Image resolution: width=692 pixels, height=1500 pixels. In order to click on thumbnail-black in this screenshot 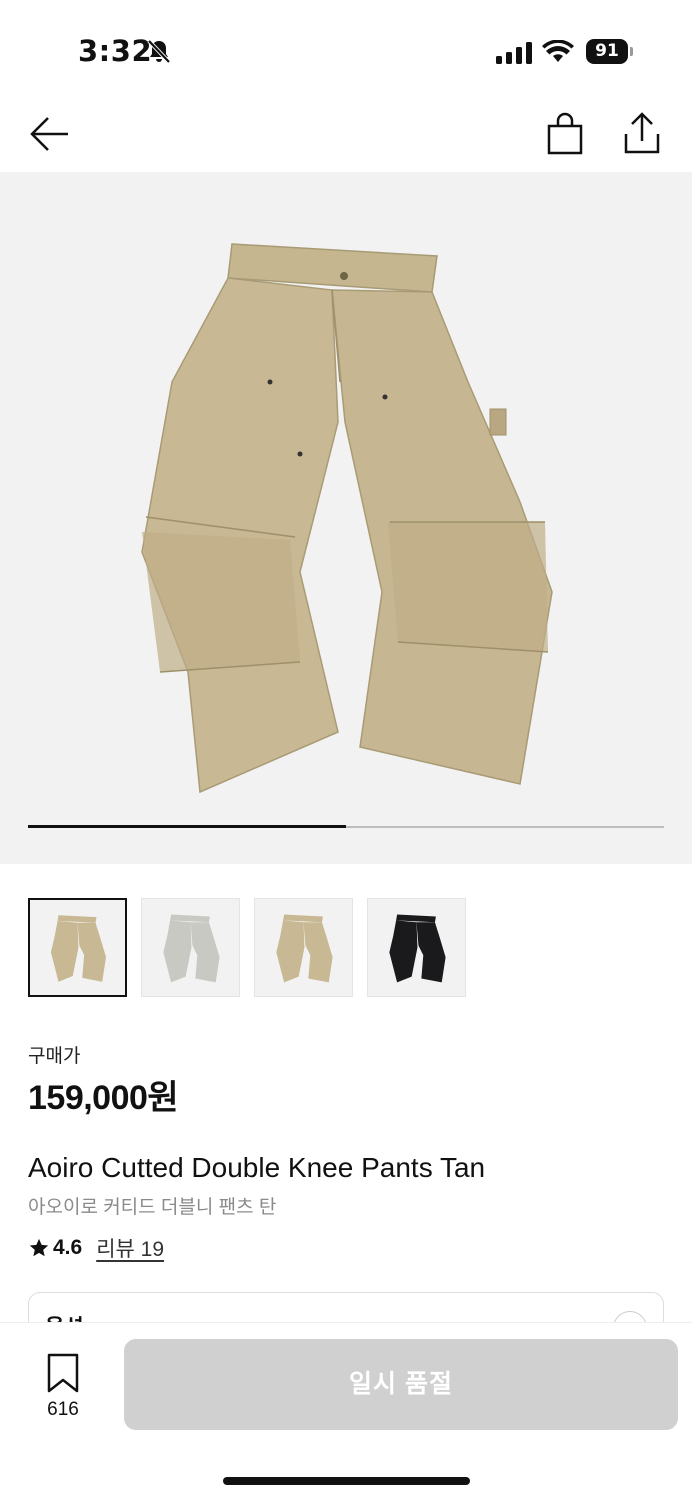, I will do `click(416, 947)`.